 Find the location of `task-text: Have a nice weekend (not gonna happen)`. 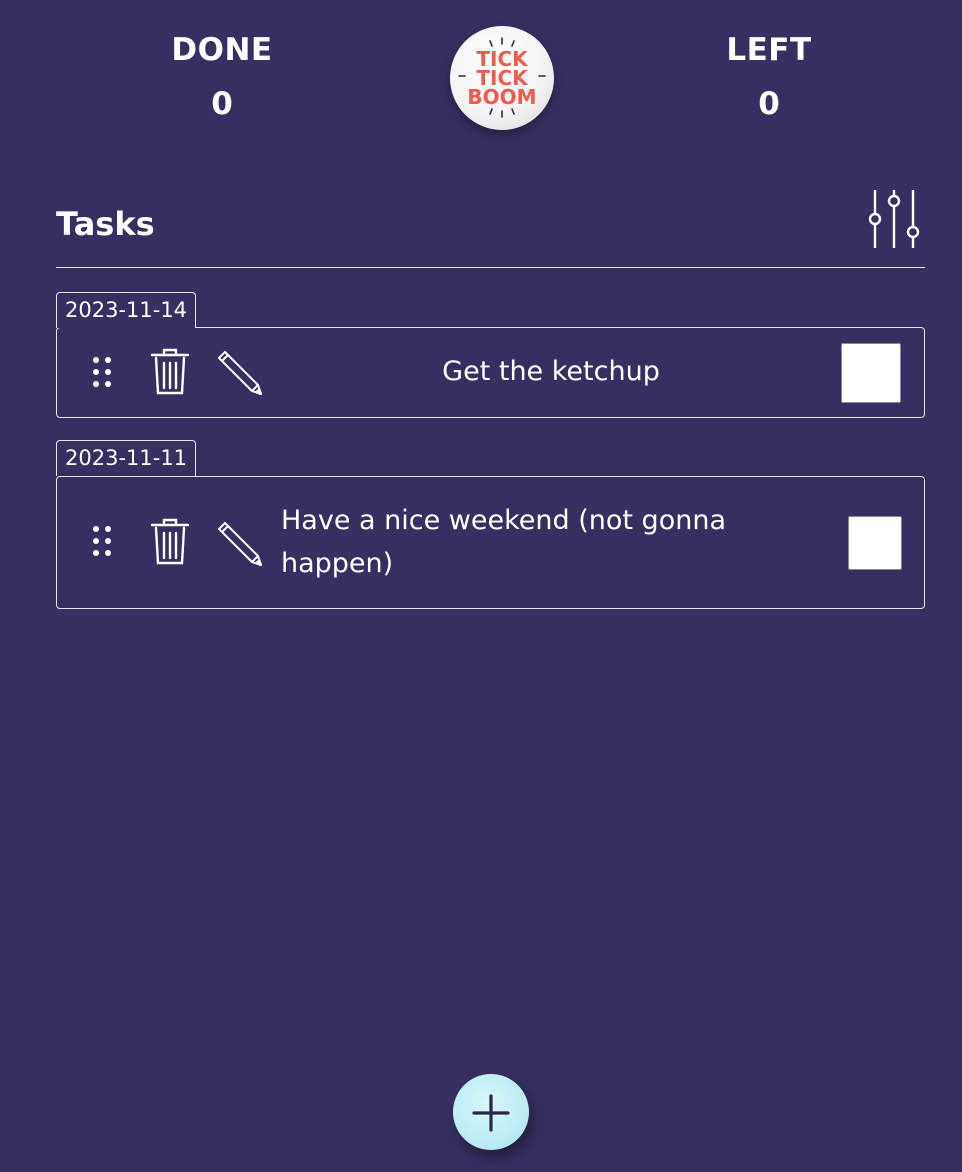

task-text: Have a nice weekend (not gonna happen) is located at coordinates (551, 542).